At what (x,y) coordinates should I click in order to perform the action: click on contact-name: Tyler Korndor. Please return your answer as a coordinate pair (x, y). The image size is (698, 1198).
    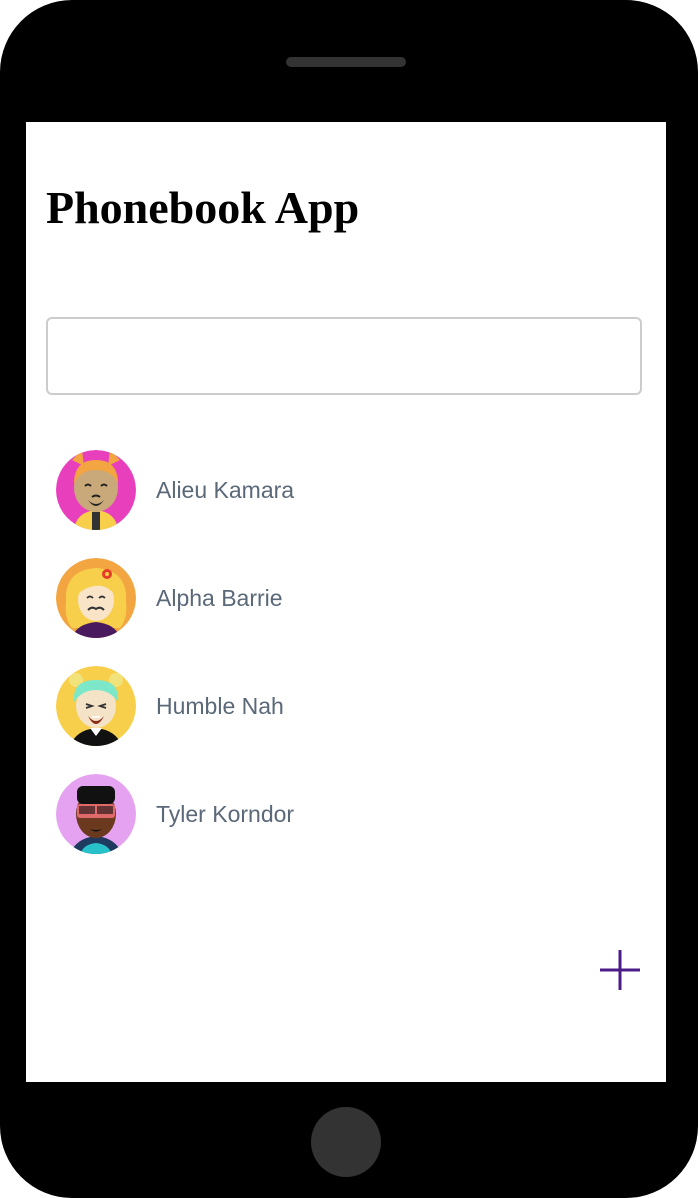
    Looking at the image, I should click on (225, 813).